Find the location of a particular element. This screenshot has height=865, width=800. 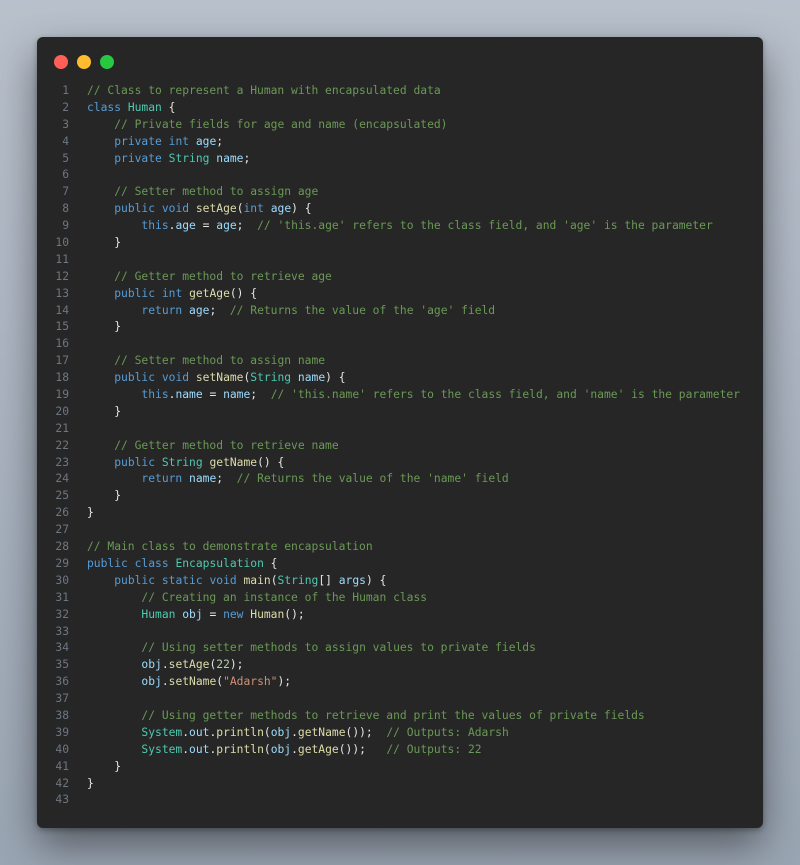

line-number: 27 is located at coordinates (62, 530).